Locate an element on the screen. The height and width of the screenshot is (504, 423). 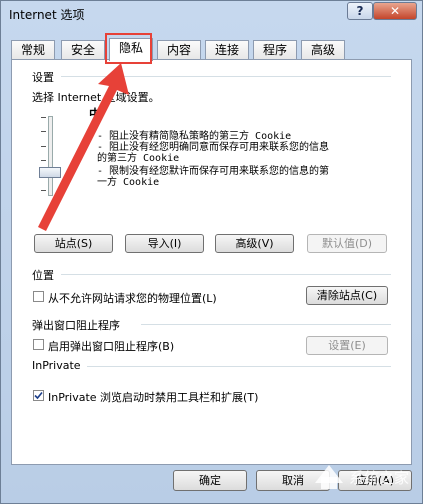
help-button: ? is located at coordinates (360, 11).